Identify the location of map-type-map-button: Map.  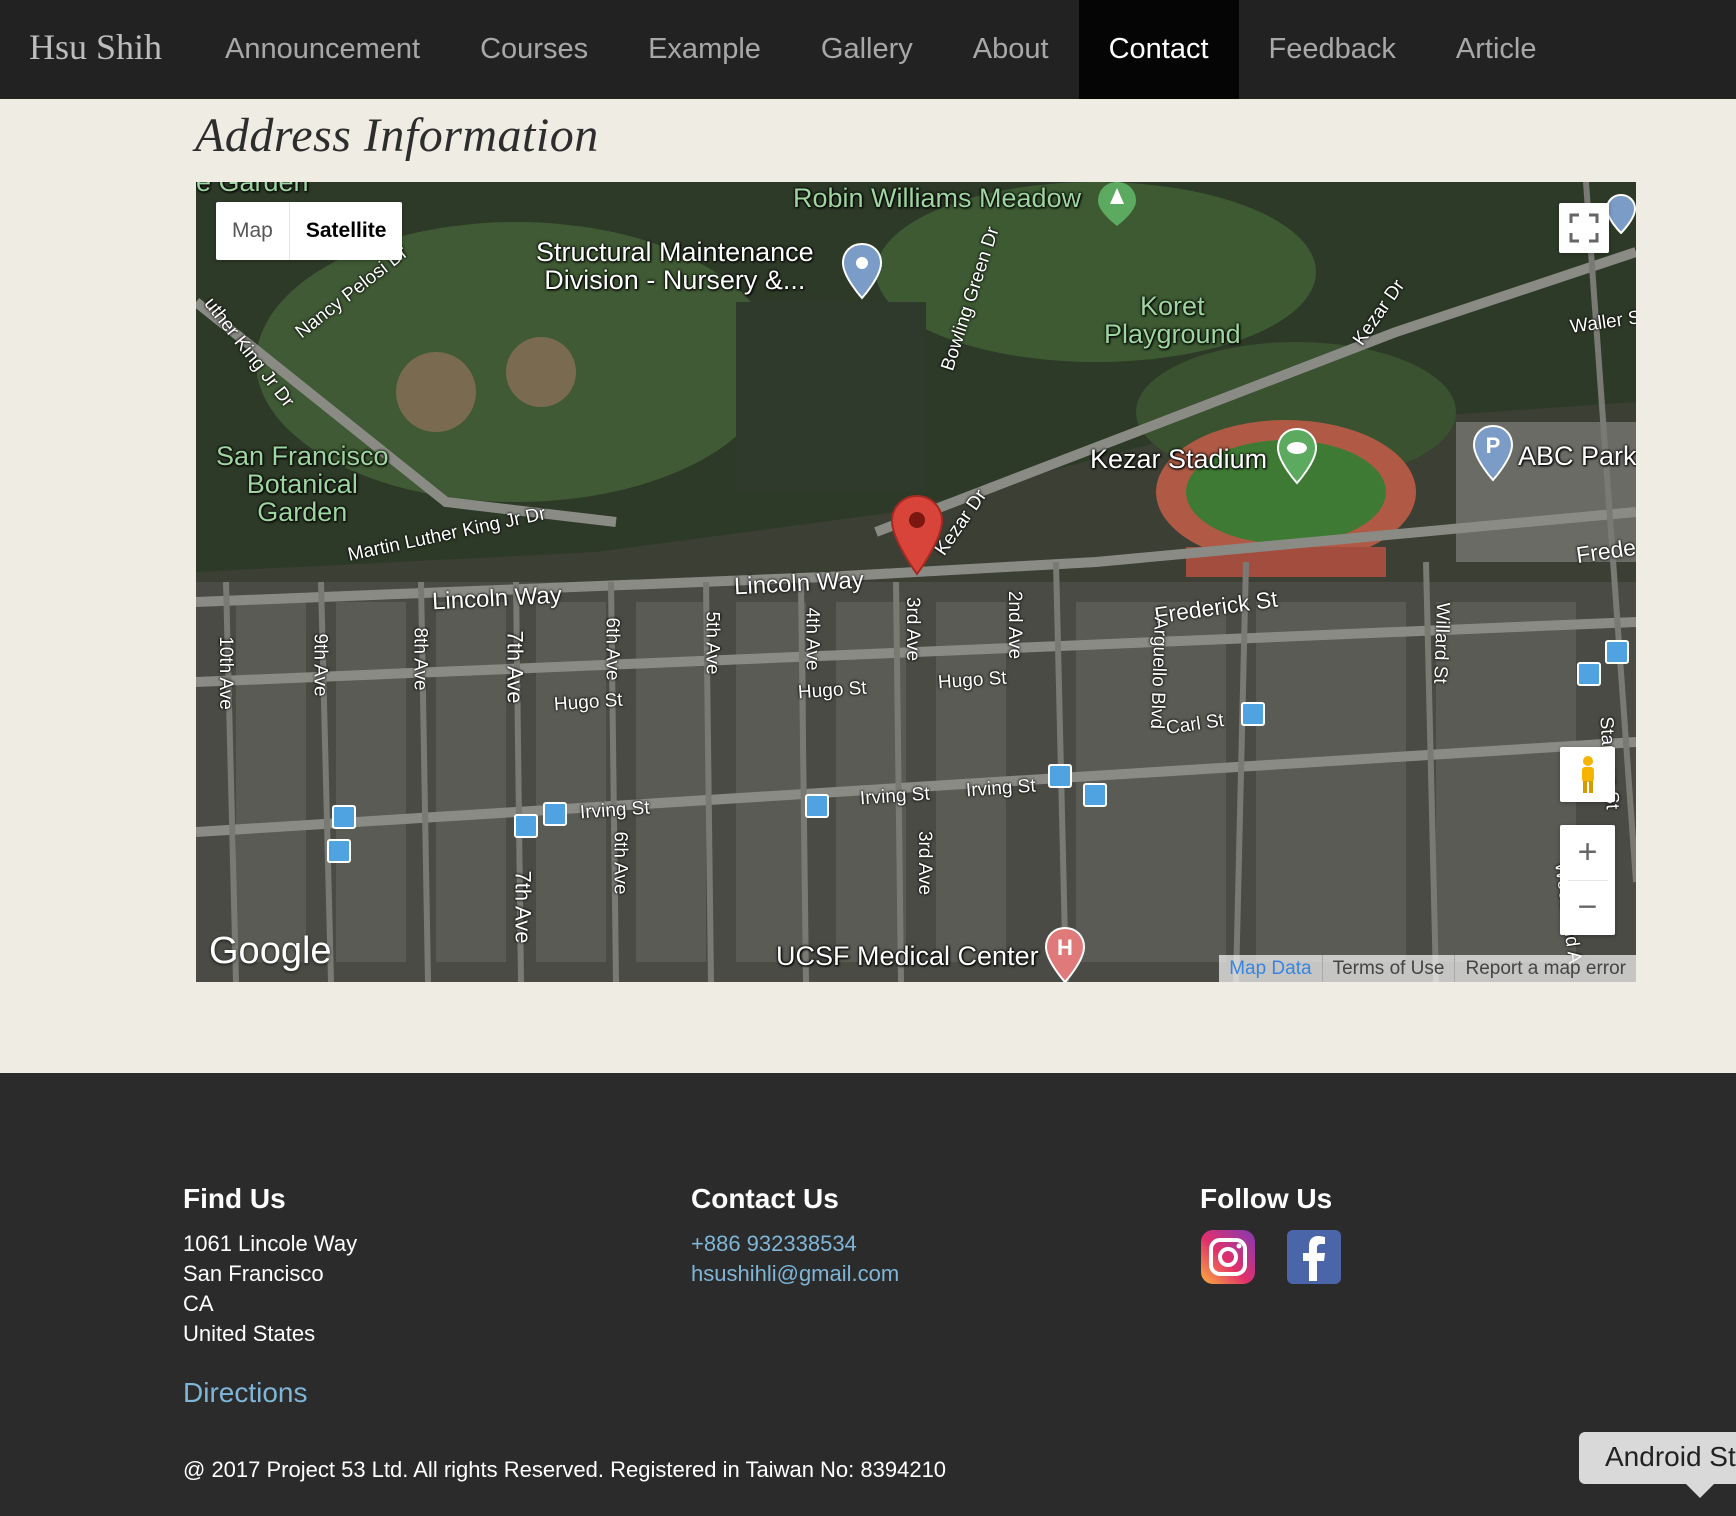
(253, 231).